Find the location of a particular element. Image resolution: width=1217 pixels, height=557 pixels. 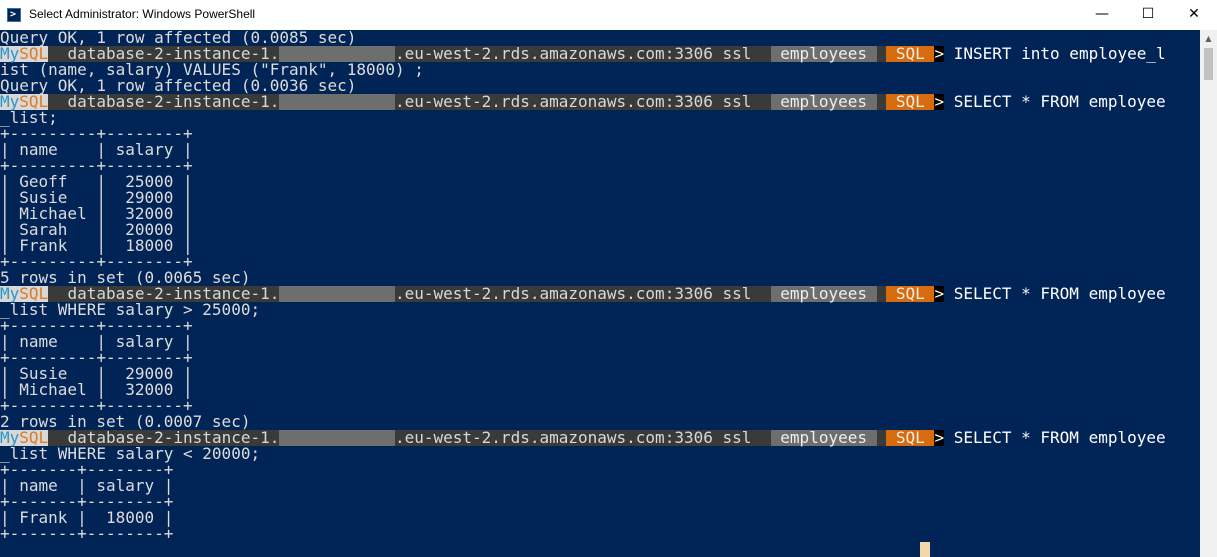

window-title: Select Administrator: Windows PowerShell is located at coordinates (142, 14).